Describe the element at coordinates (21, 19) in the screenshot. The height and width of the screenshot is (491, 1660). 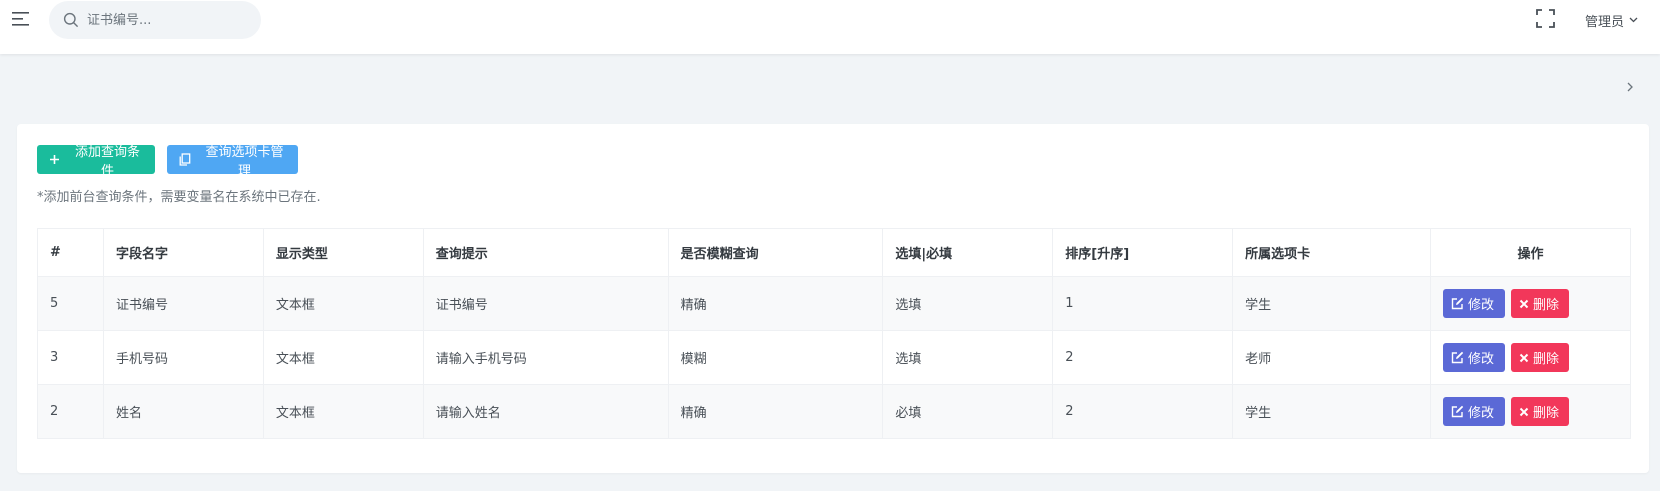
I see `menu-icon` at that location.